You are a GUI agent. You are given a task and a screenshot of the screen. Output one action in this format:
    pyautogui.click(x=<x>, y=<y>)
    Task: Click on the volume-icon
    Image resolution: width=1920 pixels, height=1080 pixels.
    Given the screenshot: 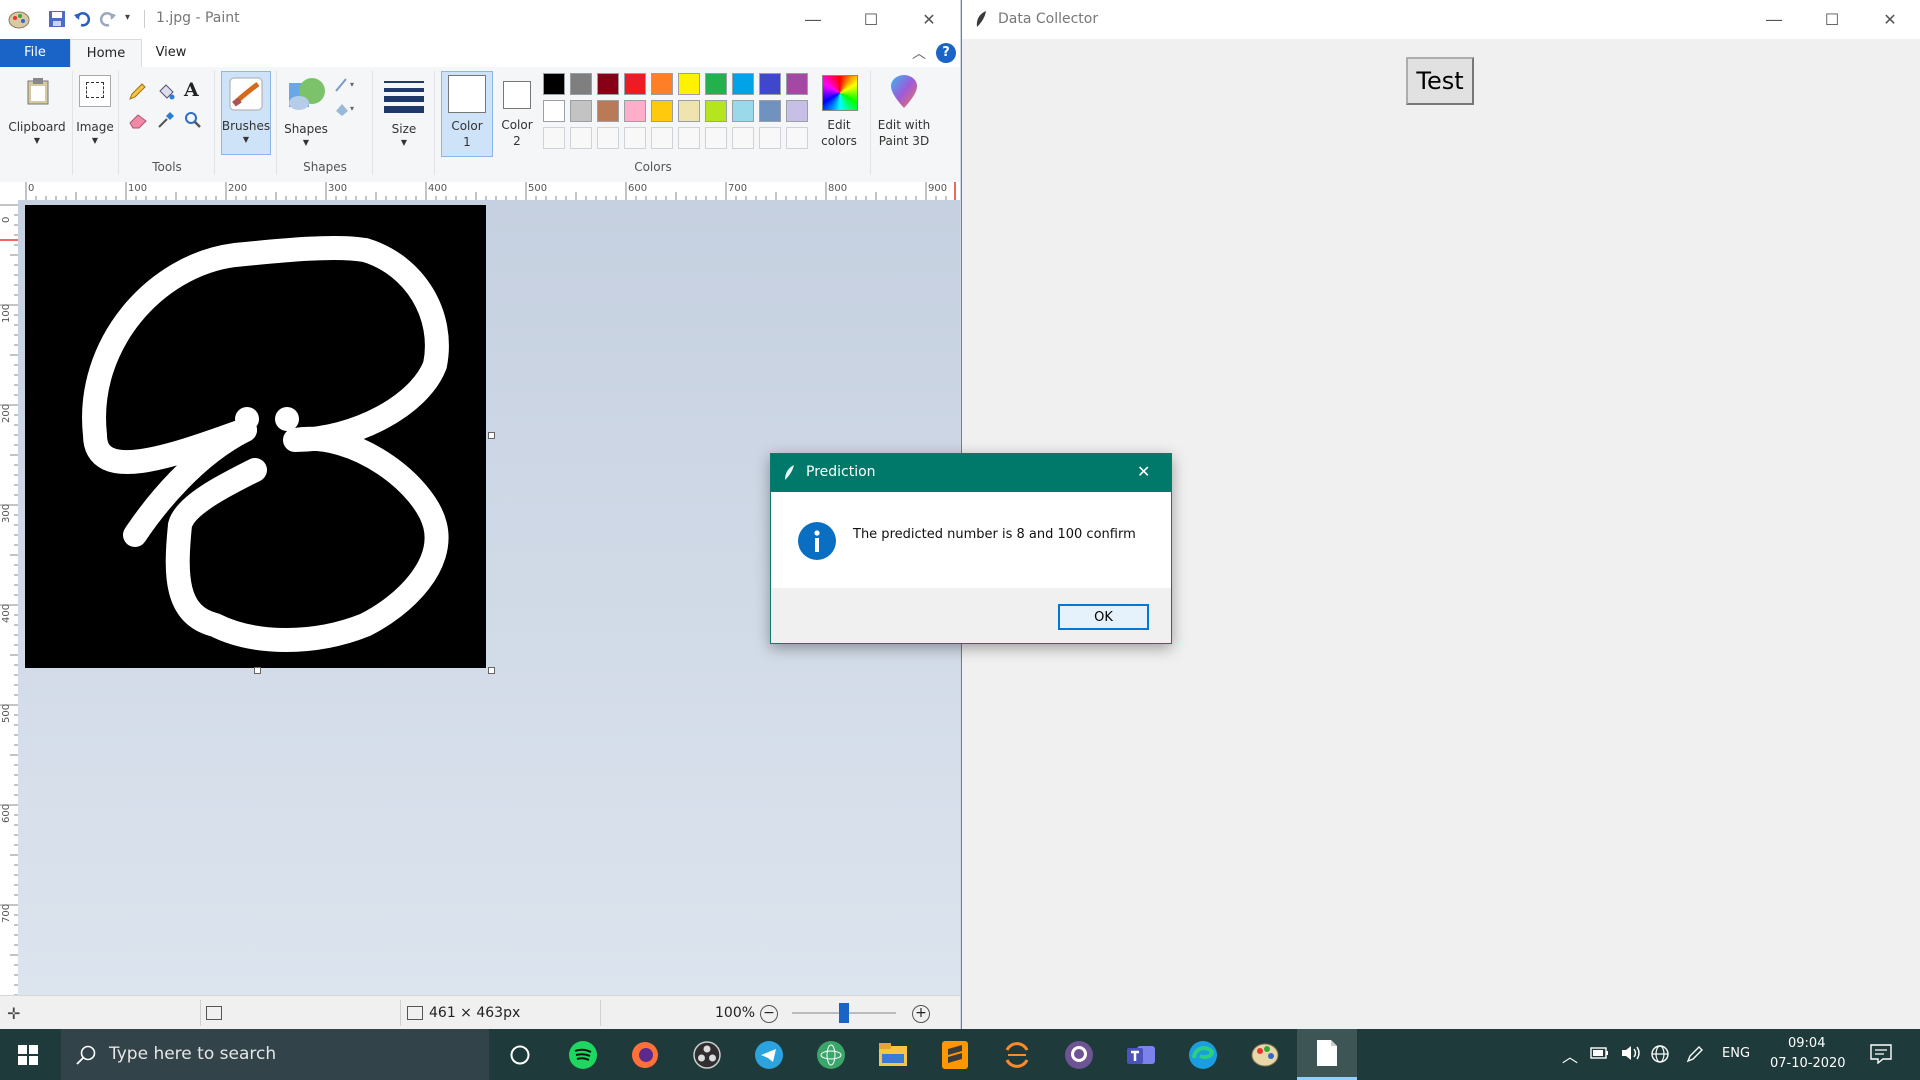 What is the action you would take?
    pyautogui.click(x=1631, y=1053)
    